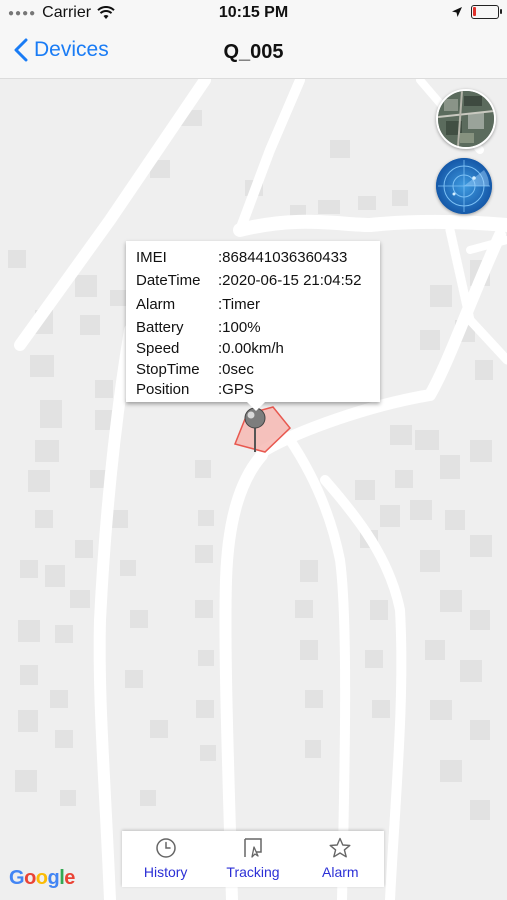 The width and height of the screenshot is (507, 900). I want to click on radar-button, so click(464, 186).